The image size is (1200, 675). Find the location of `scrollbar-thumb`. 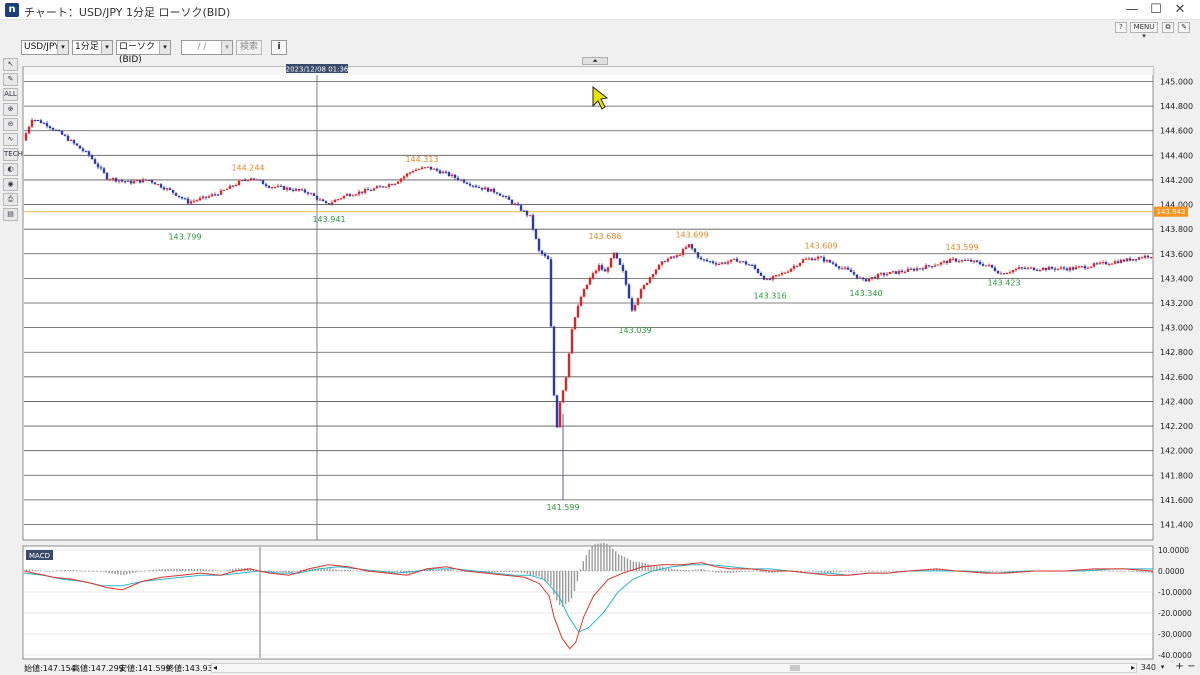

scrollbar-thumb is located at coordinates (795, 668).